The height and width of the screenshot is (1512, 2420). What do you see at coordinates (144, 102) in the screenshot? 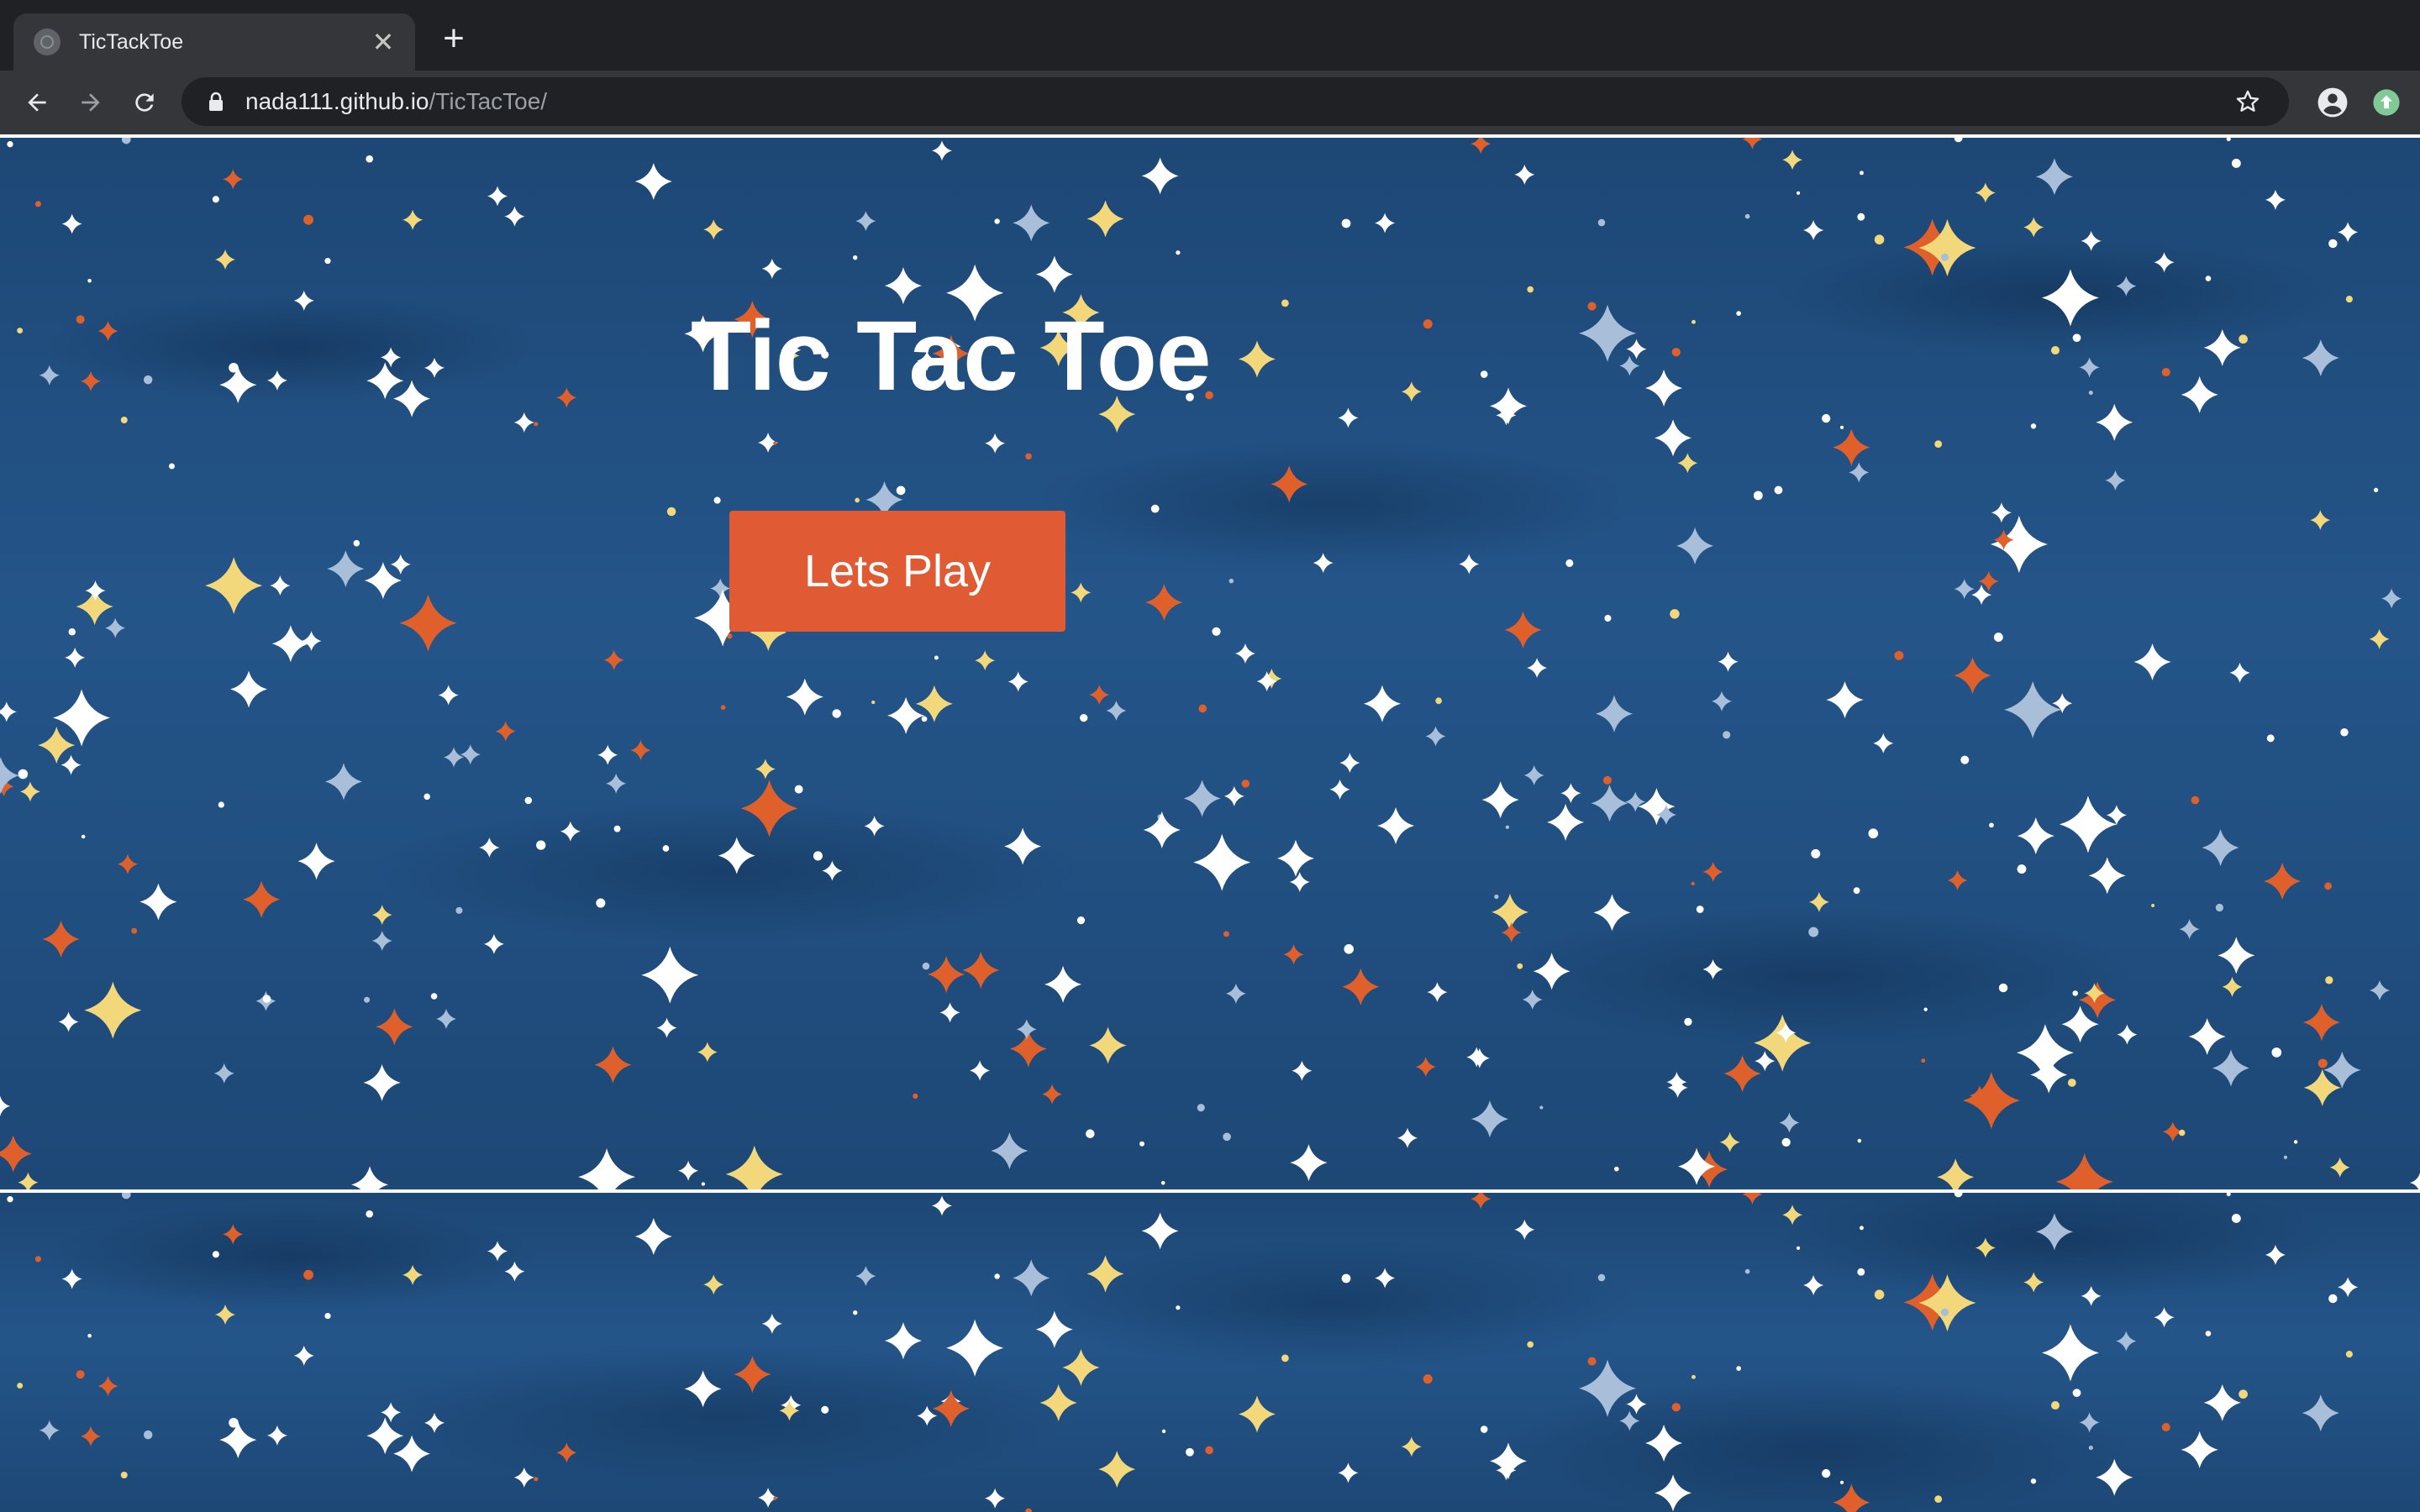
I see `reload-icon` at bounding box center [144, 102].